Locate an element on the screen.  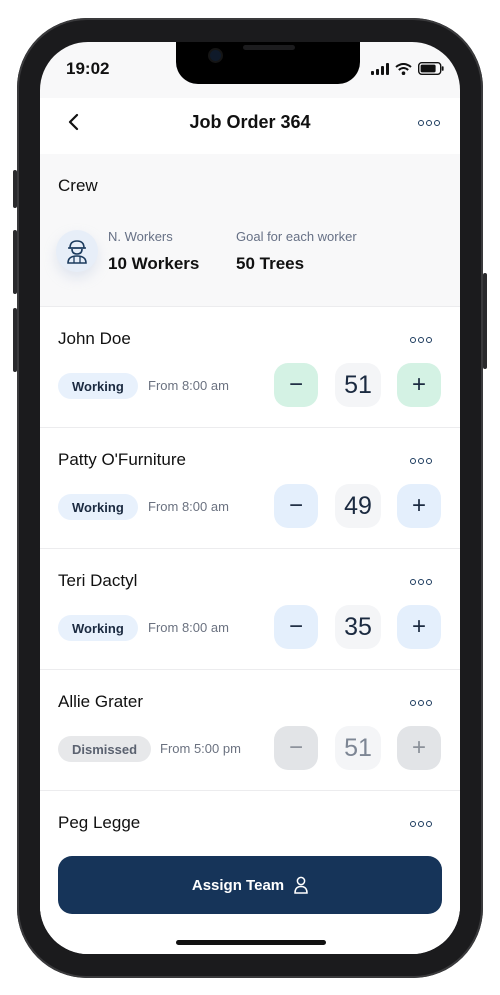
workers-value: 10 Workers is located at coordinates (154, 263).